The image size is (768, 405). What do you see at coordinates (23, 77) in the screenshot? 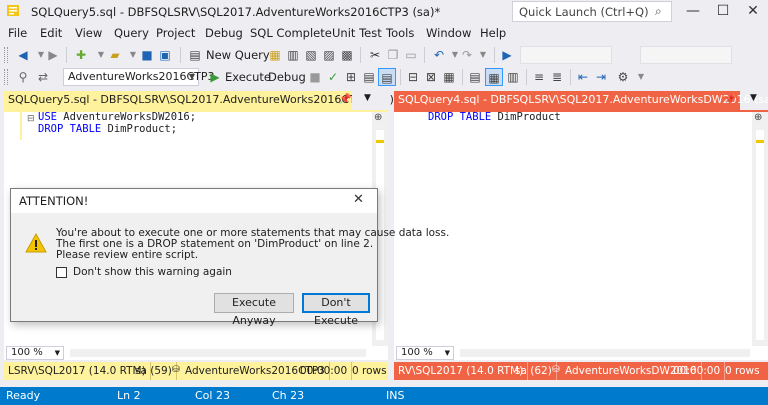
I see `connect-icon: ⚲` at bounding box center [23, 77].